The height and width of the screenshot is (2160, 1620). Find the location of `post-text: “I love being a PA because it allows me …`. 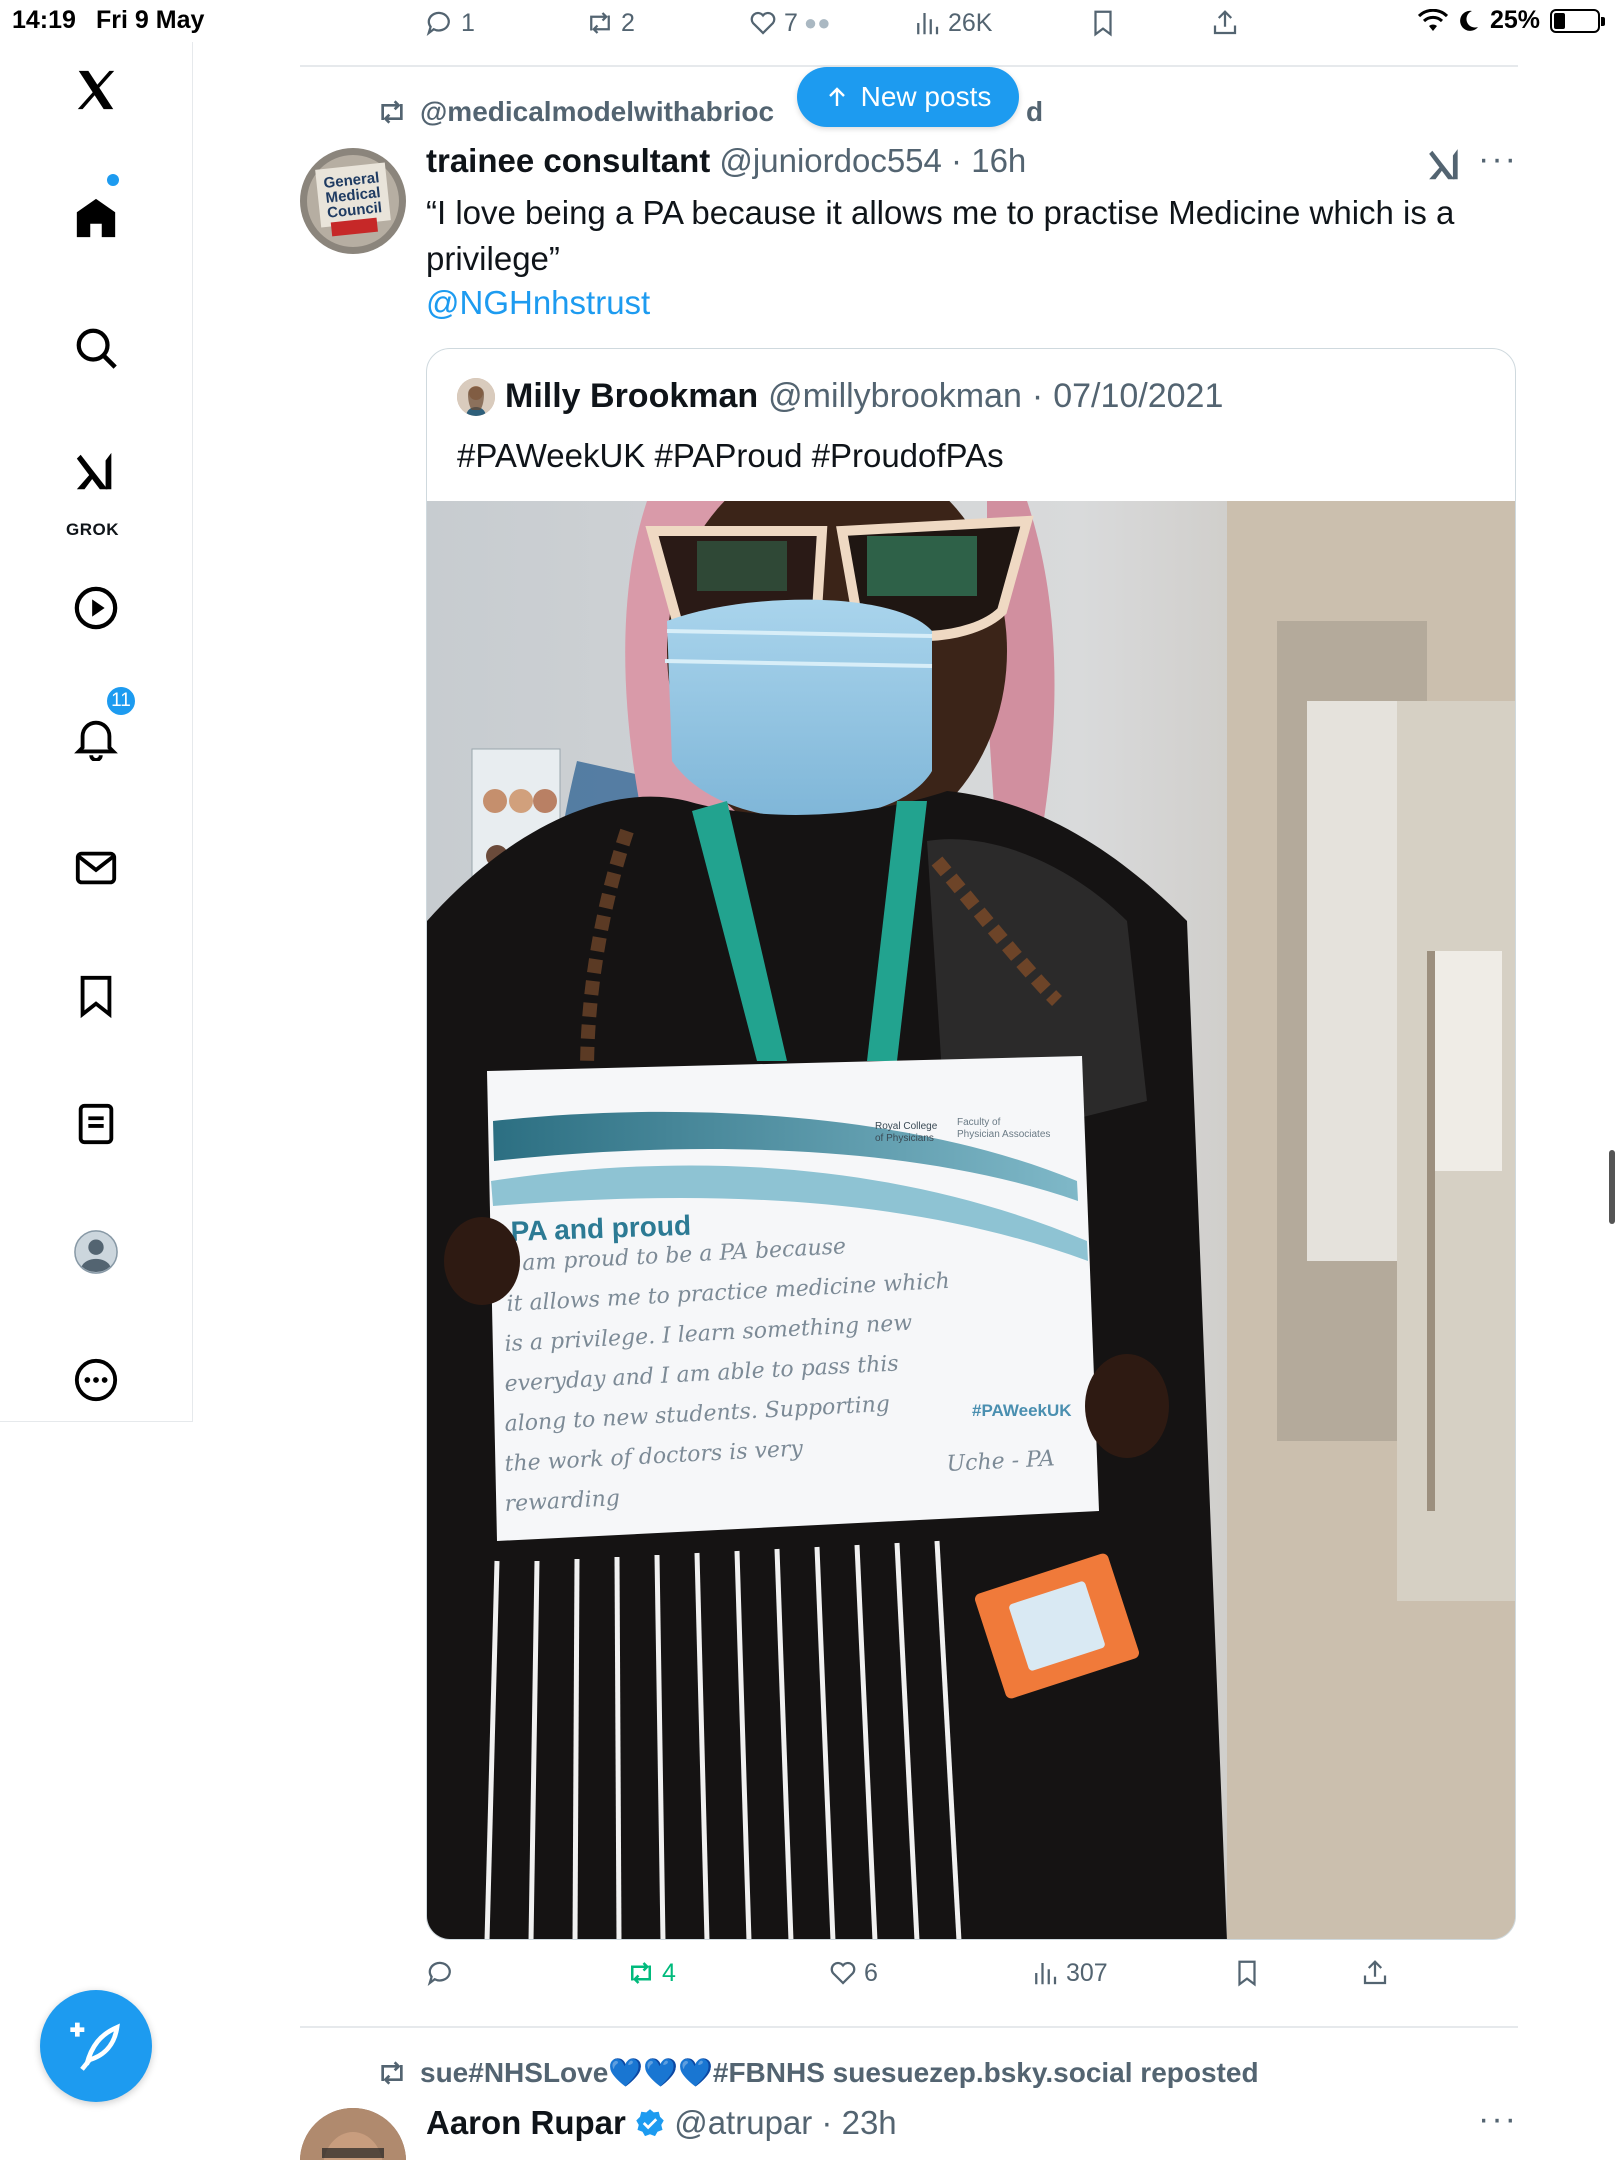

post-text: “I love being a PA because it allows me … is located at coordinates (940, 235).